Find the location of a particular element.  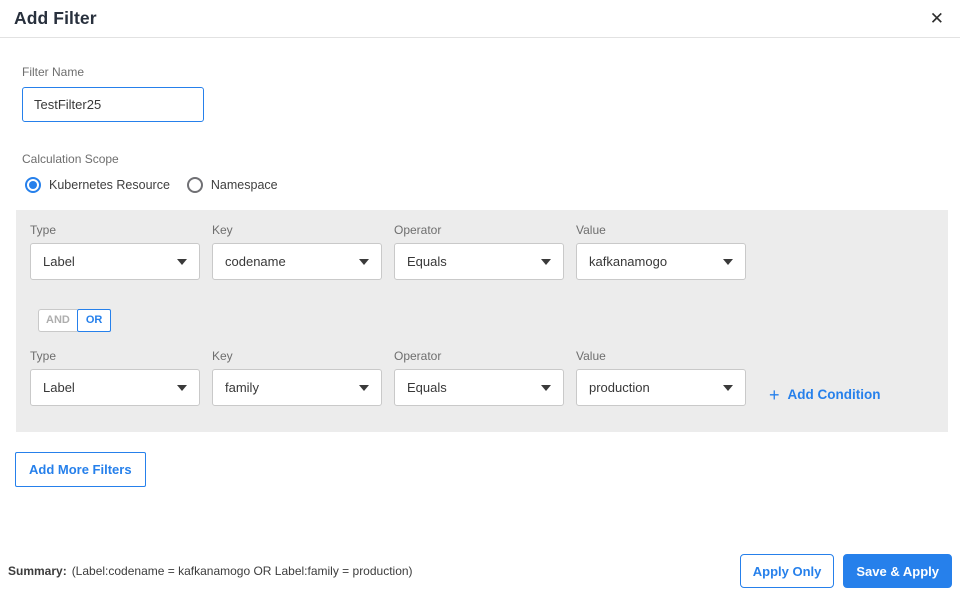

or-button: OR is located at coordinates (94, 321).